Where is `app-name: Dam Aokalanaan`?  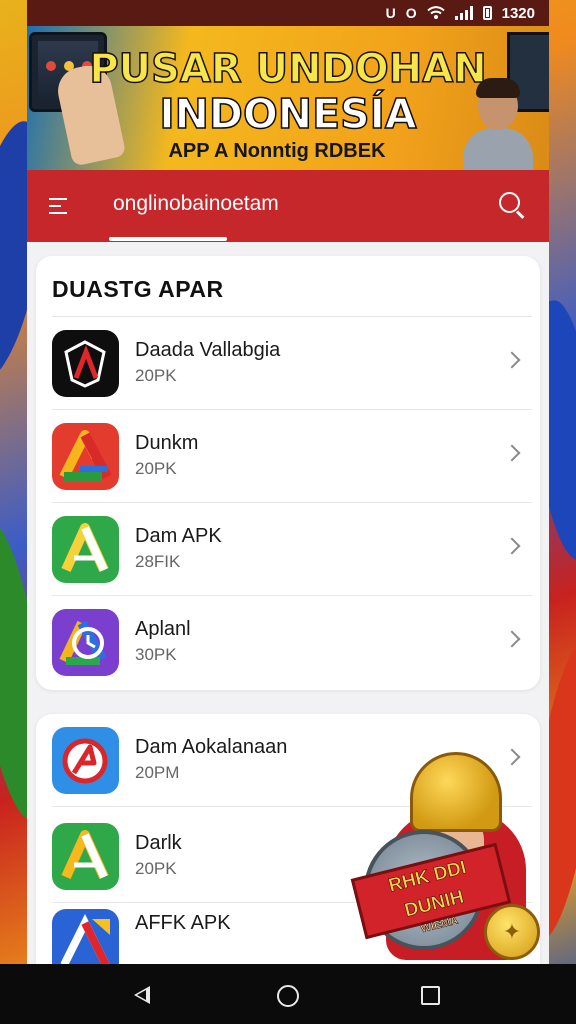
app-name: Dam Aokalanaan is located at coordinates (211, 747).